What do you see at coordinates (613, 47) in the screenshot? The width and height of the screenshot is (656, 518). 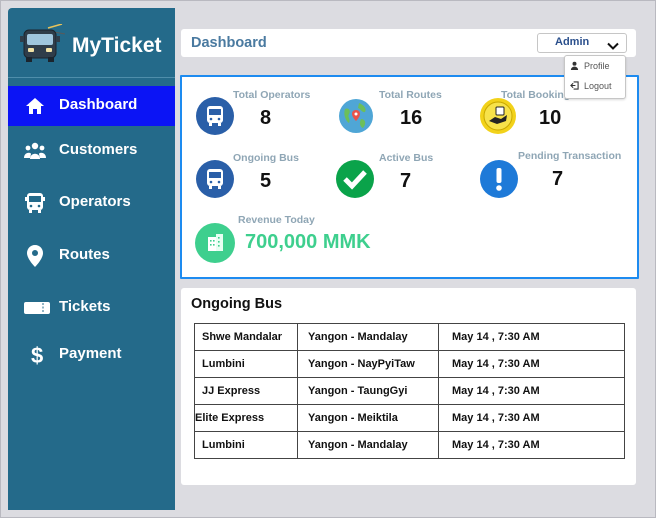 I see `chevron-down-icon` at bounding box center [613, 47].